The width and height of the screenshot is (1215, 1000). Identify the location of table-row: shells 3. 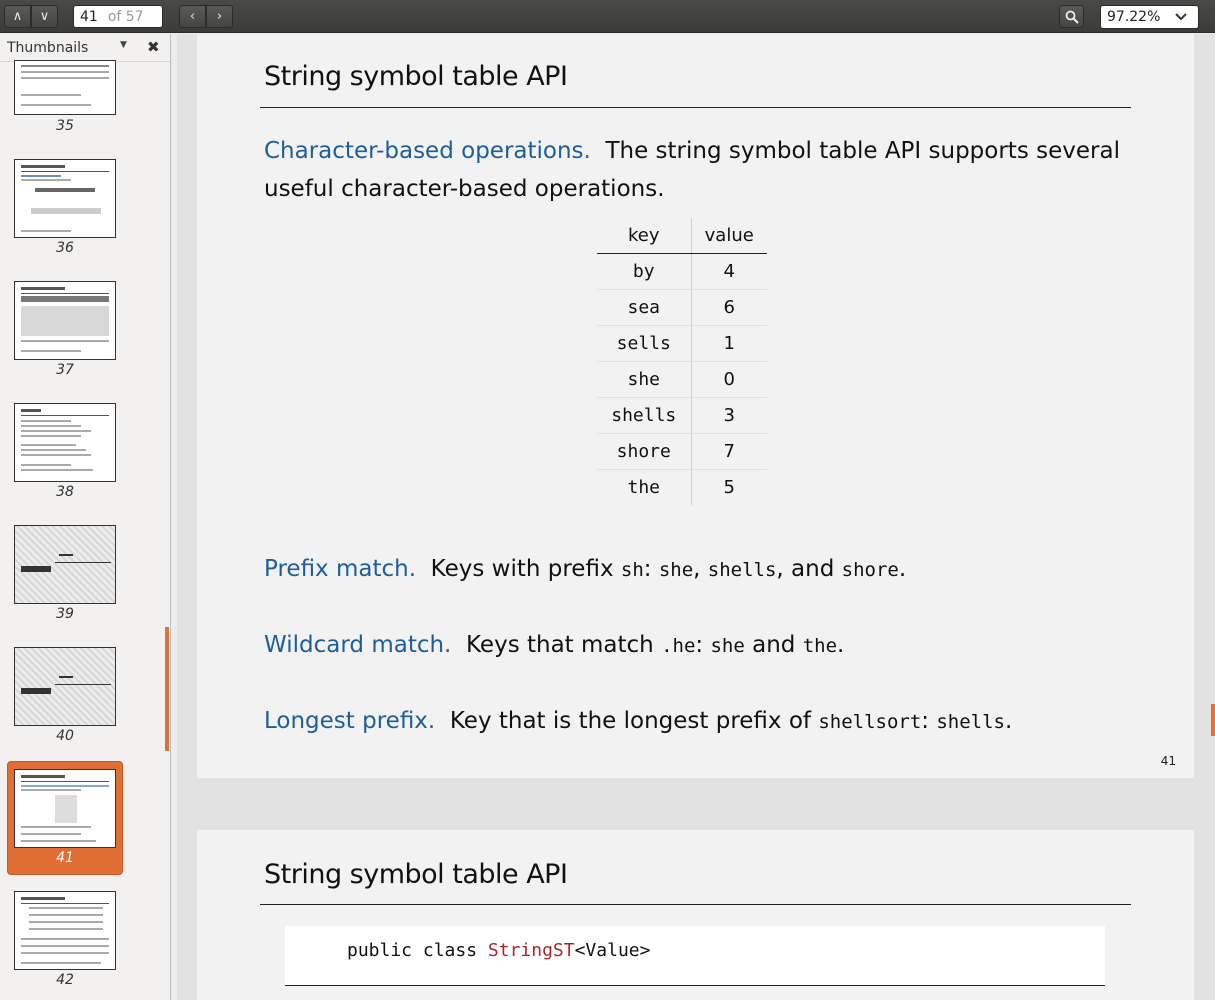
(682, 415).